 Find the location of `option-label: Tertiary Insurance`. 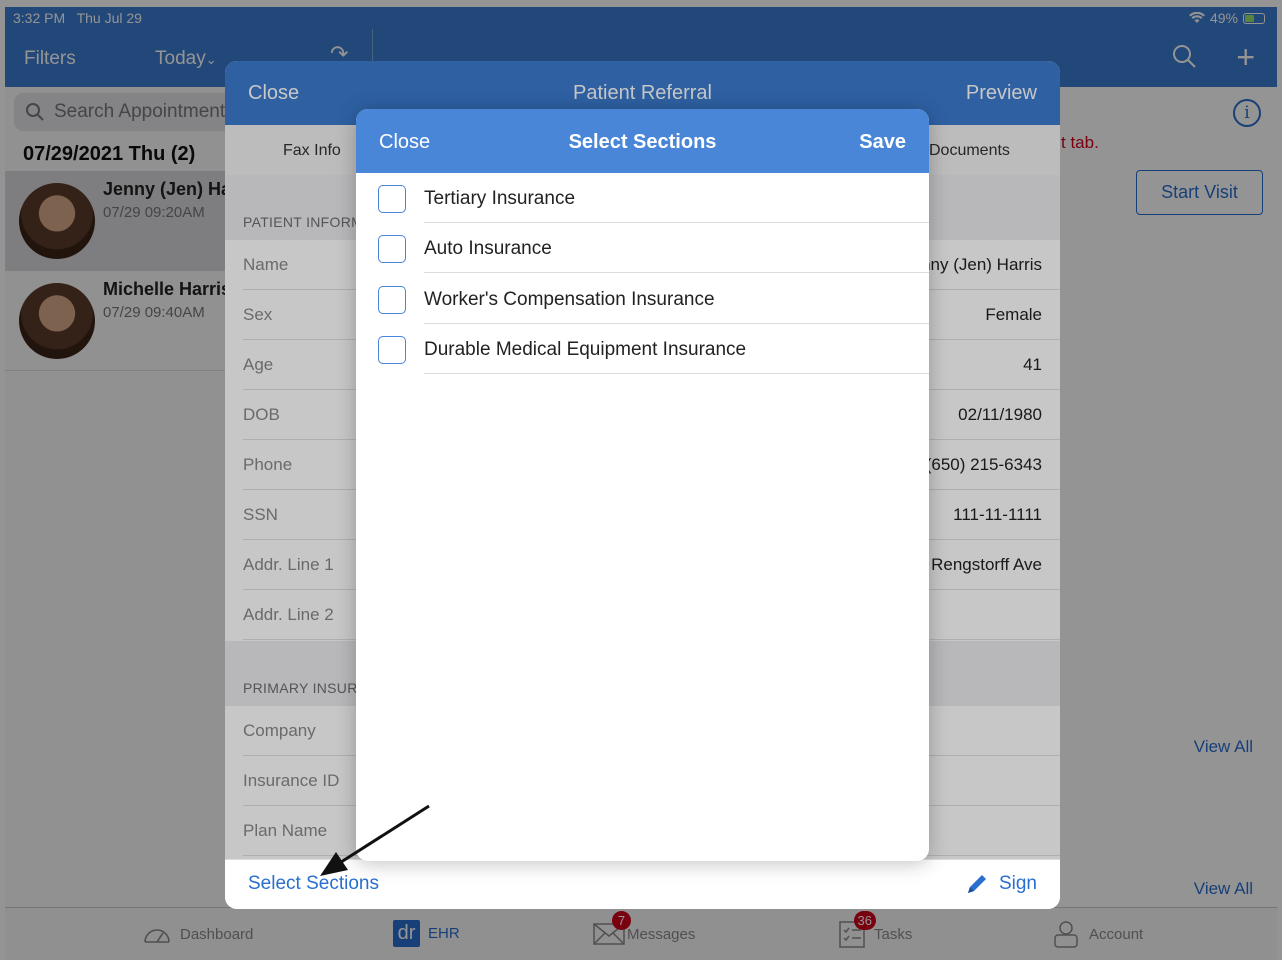

option-label: Tertiary Insurance is located at coordinates (500, 198).